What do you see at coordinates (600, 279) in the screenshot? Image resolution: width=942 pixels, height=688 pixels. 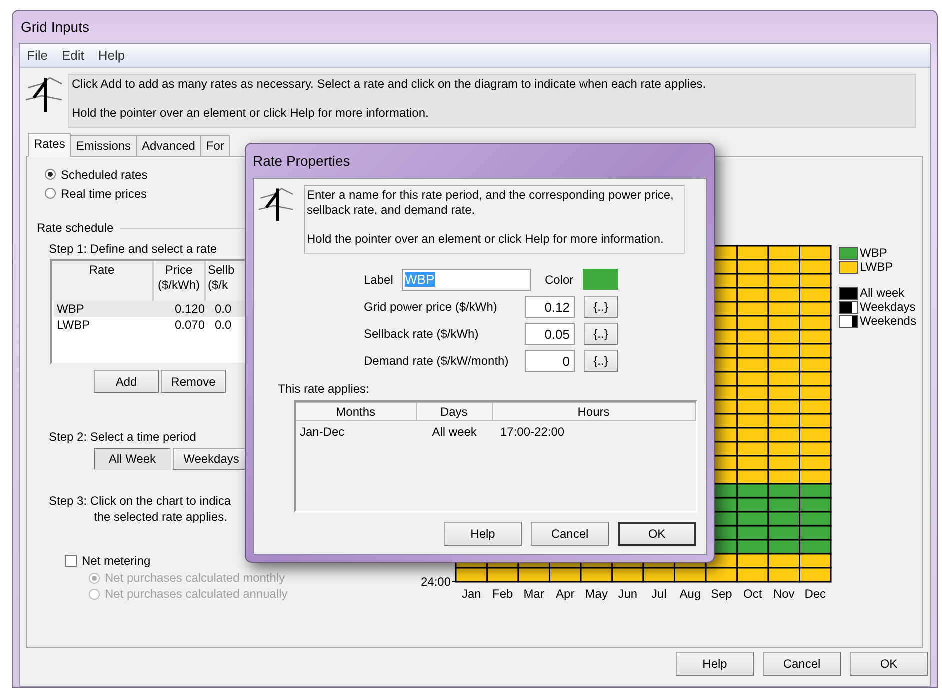 I see `color-swatch` at bounding box center [600, 279].